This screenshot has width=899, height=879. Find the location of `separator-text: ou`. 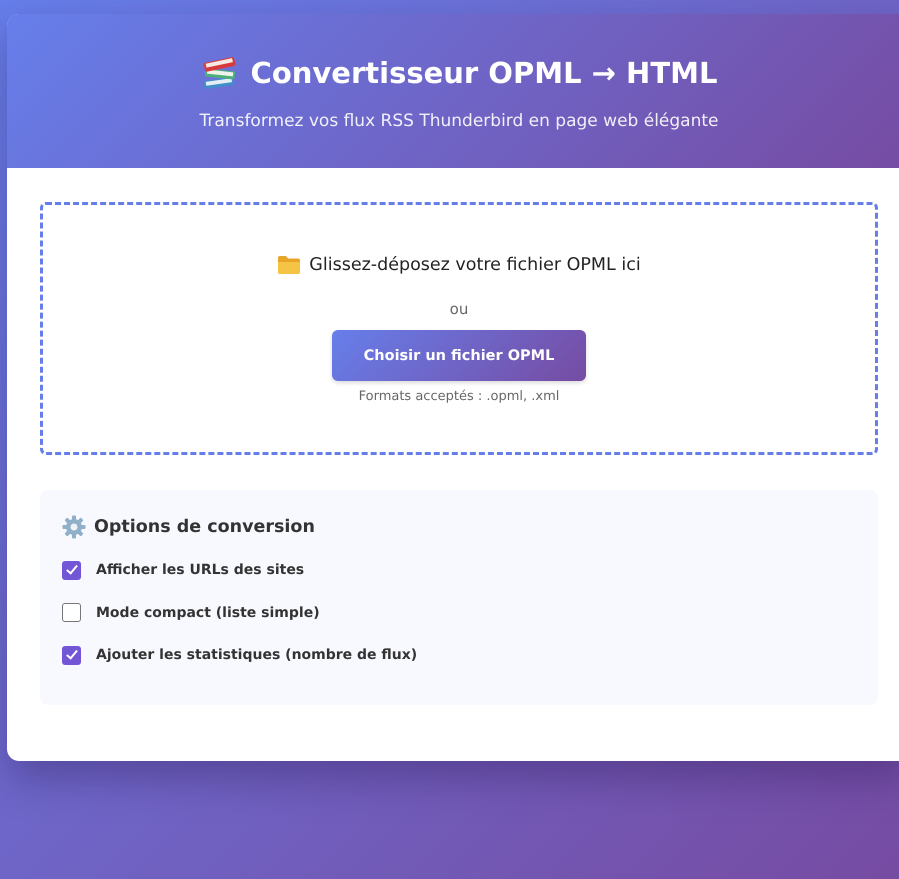

separator-text: ou is located at coordinates (459, 309).